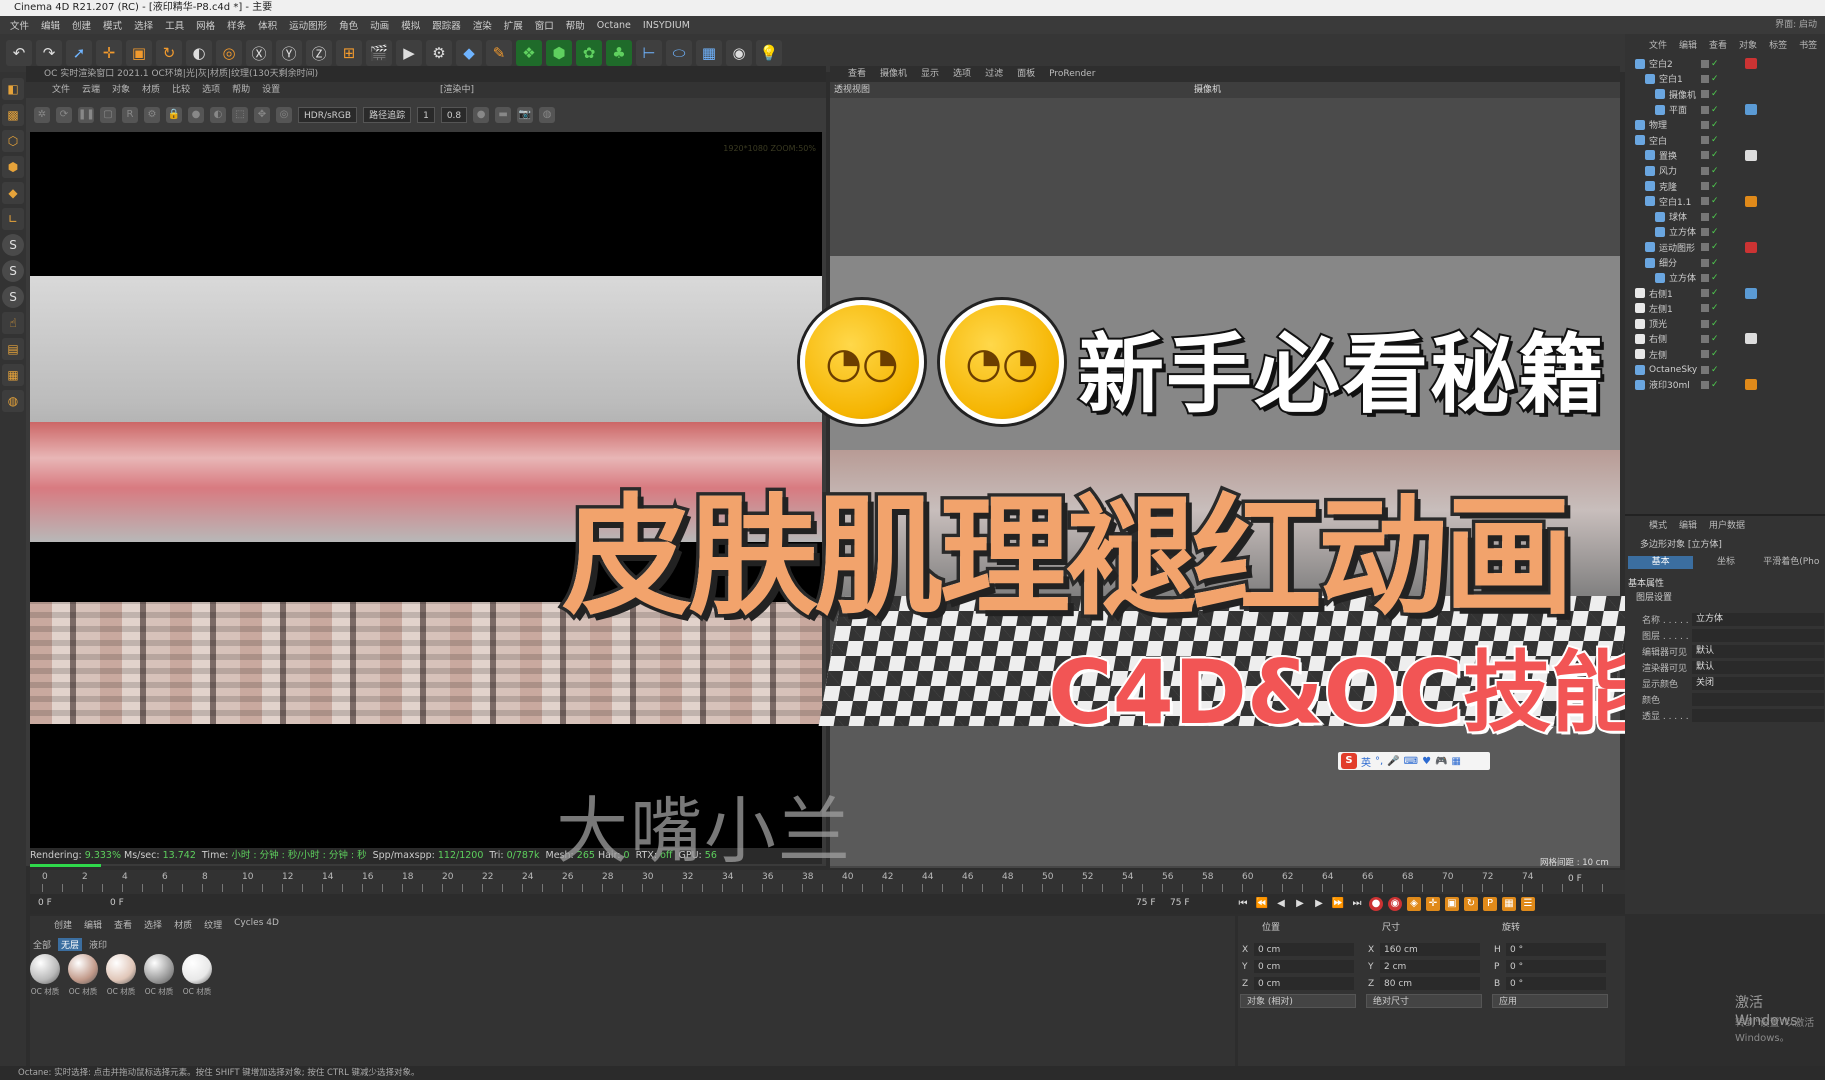  Describe the element at coordinates (130, 115) in the screenshot. I see `reload-icon: R` at that location.